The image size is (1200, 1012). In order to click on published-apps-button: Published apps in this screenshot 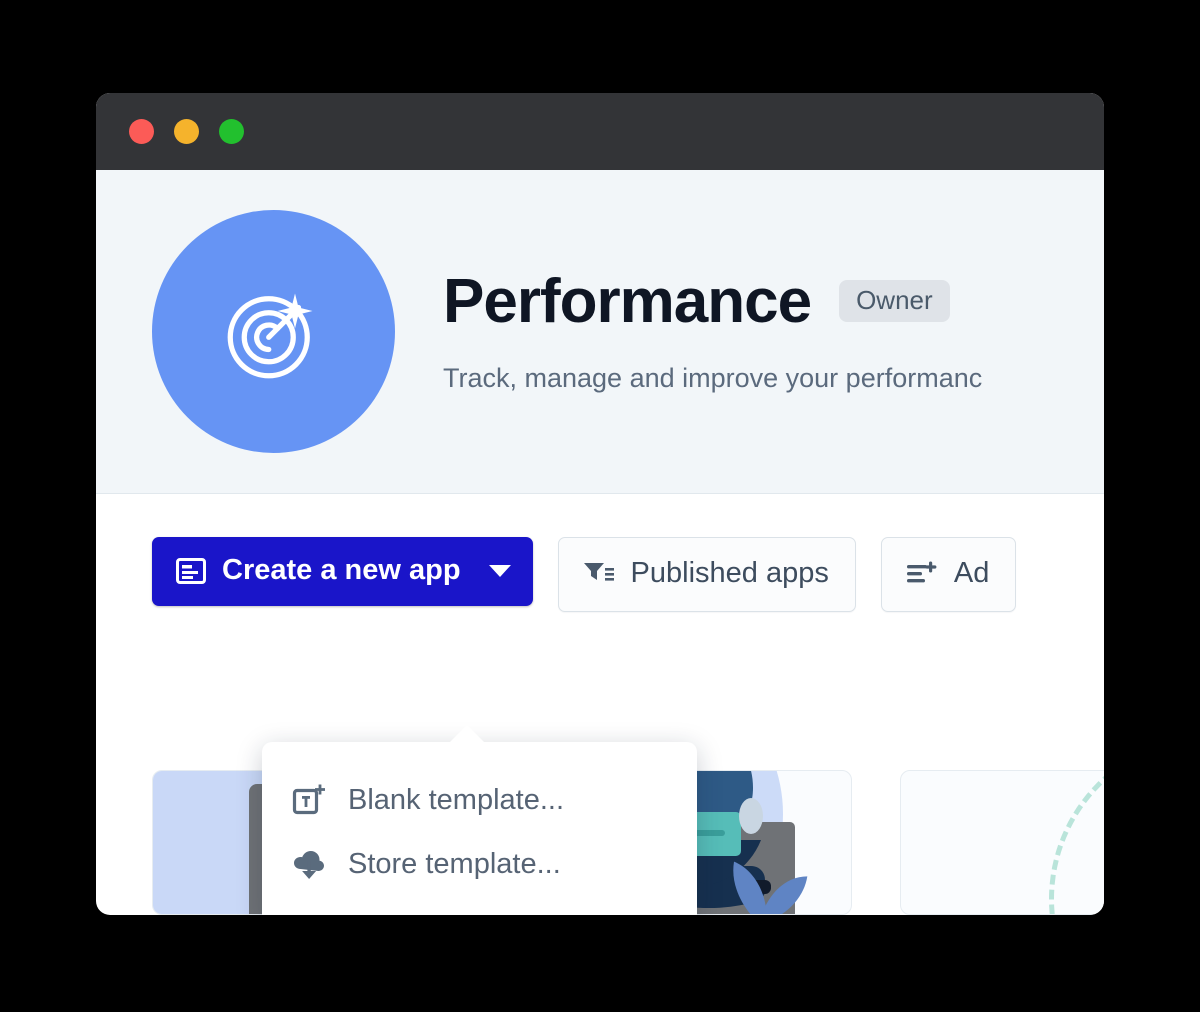, I will do `click(706, 574)`.